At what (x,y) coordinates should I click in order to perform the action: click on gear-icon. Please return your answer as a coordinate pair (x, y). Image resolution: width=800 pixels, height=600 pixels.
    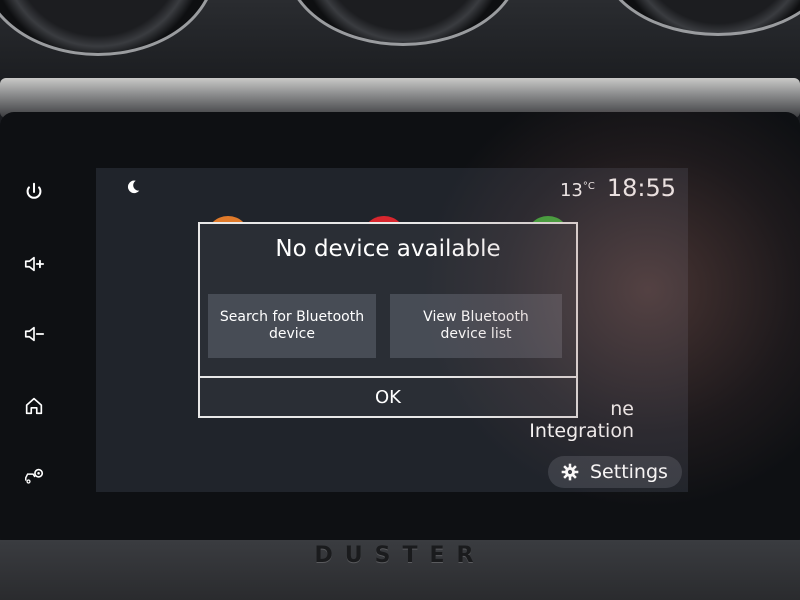
    Looking at the image, I should click on (570, 472).